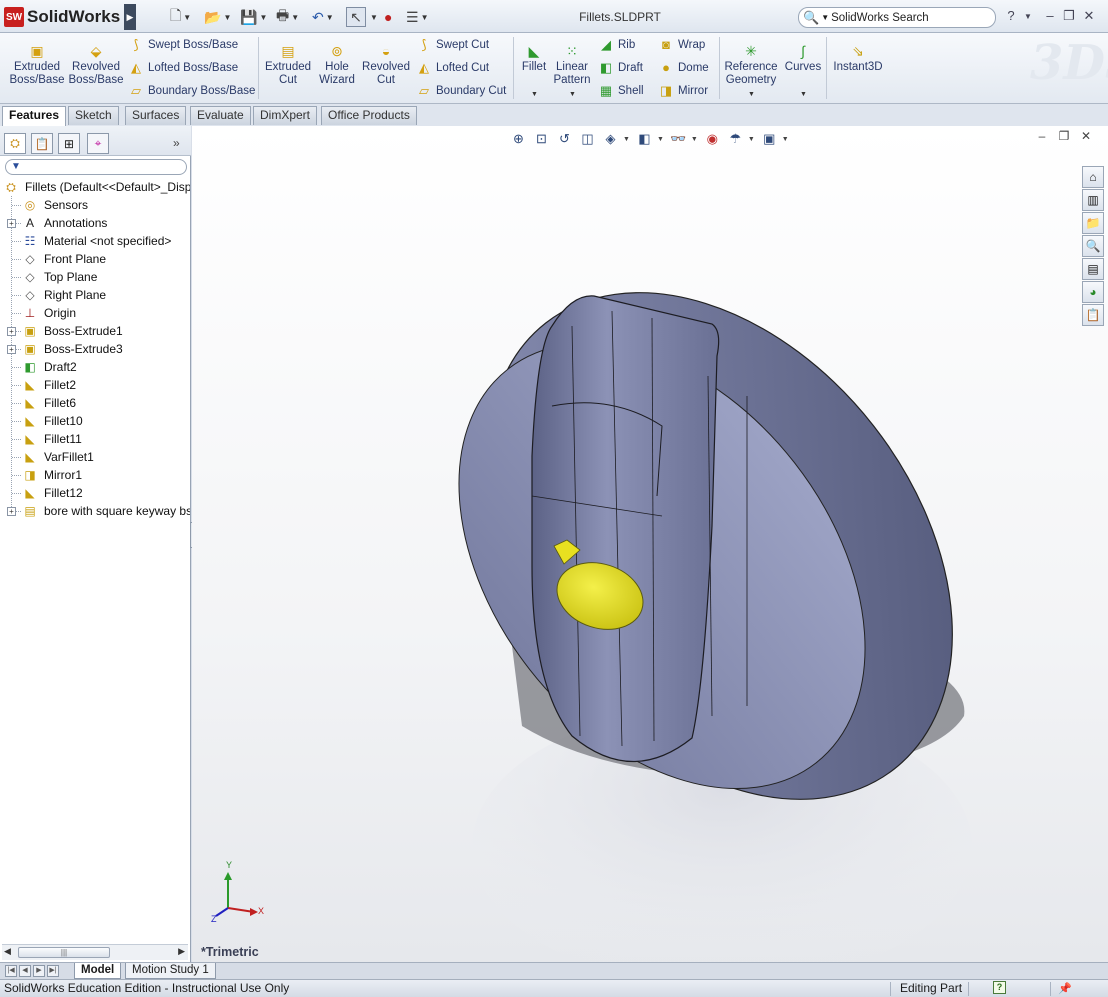  Describe the element at coordinates (156, 115) in the screenshot. I see `tab-surfaces: Surfaces` at that location.